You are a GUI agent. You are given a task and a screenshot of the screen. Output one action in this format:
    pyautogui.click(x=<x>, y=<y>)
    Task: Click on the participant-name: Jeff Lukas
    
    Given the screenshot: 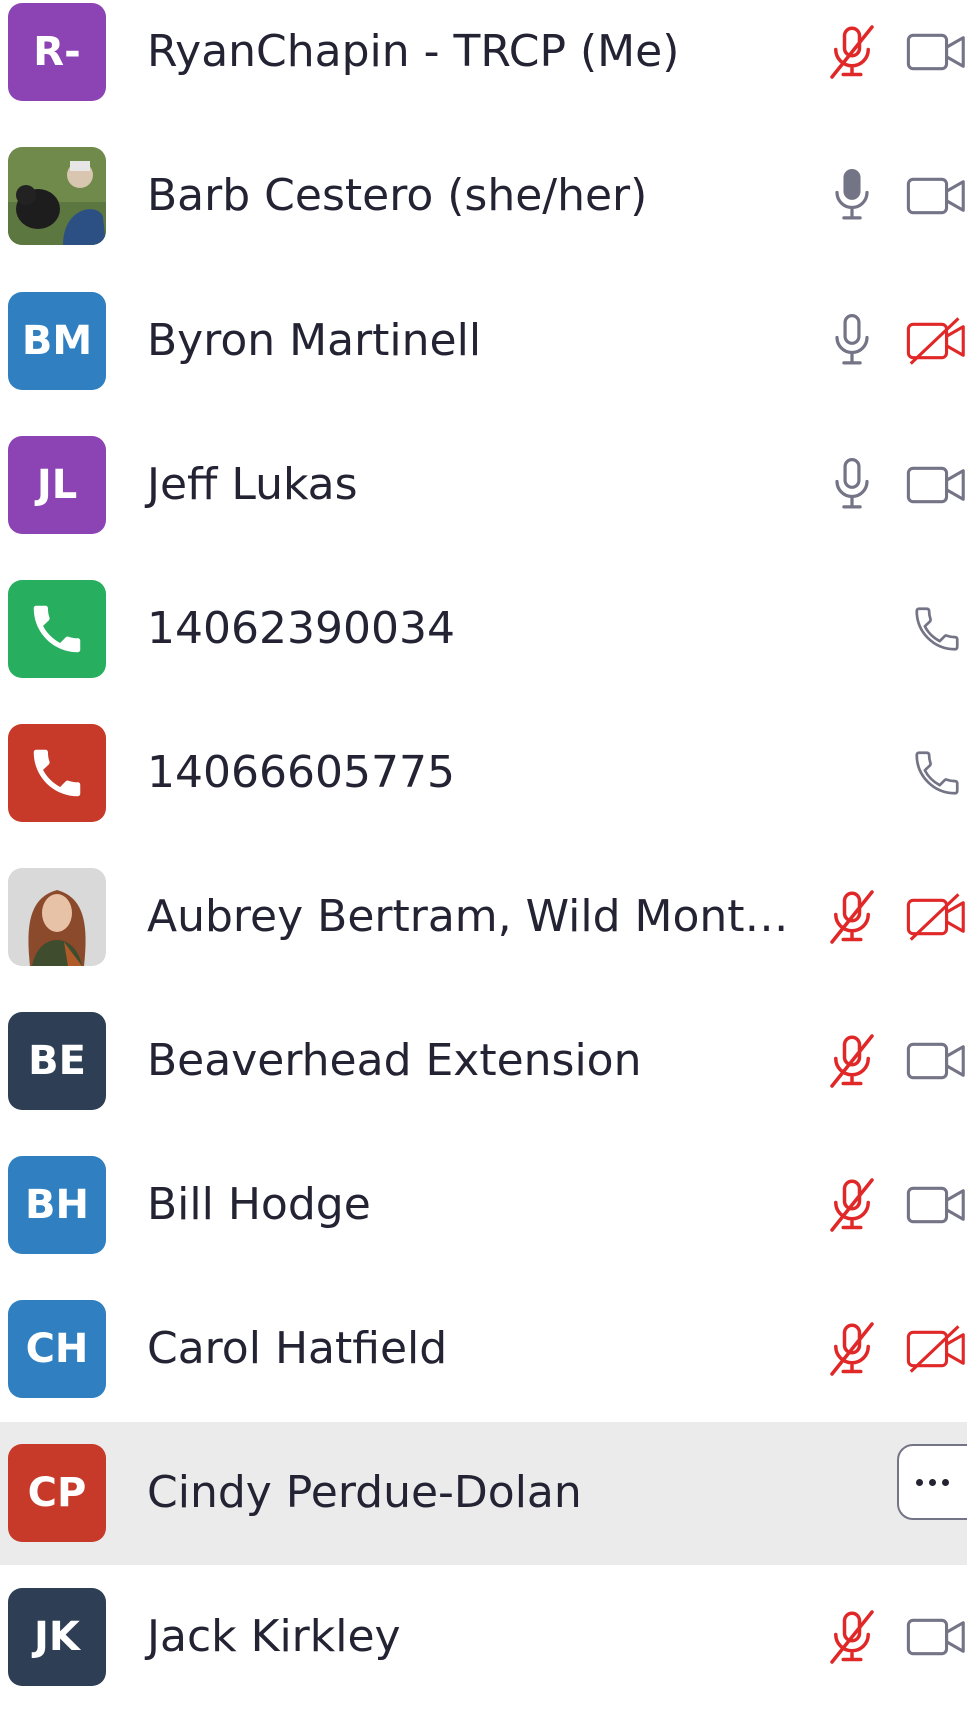 What is the action you would take?
    pyautogui.click(x=252, y=484)
    